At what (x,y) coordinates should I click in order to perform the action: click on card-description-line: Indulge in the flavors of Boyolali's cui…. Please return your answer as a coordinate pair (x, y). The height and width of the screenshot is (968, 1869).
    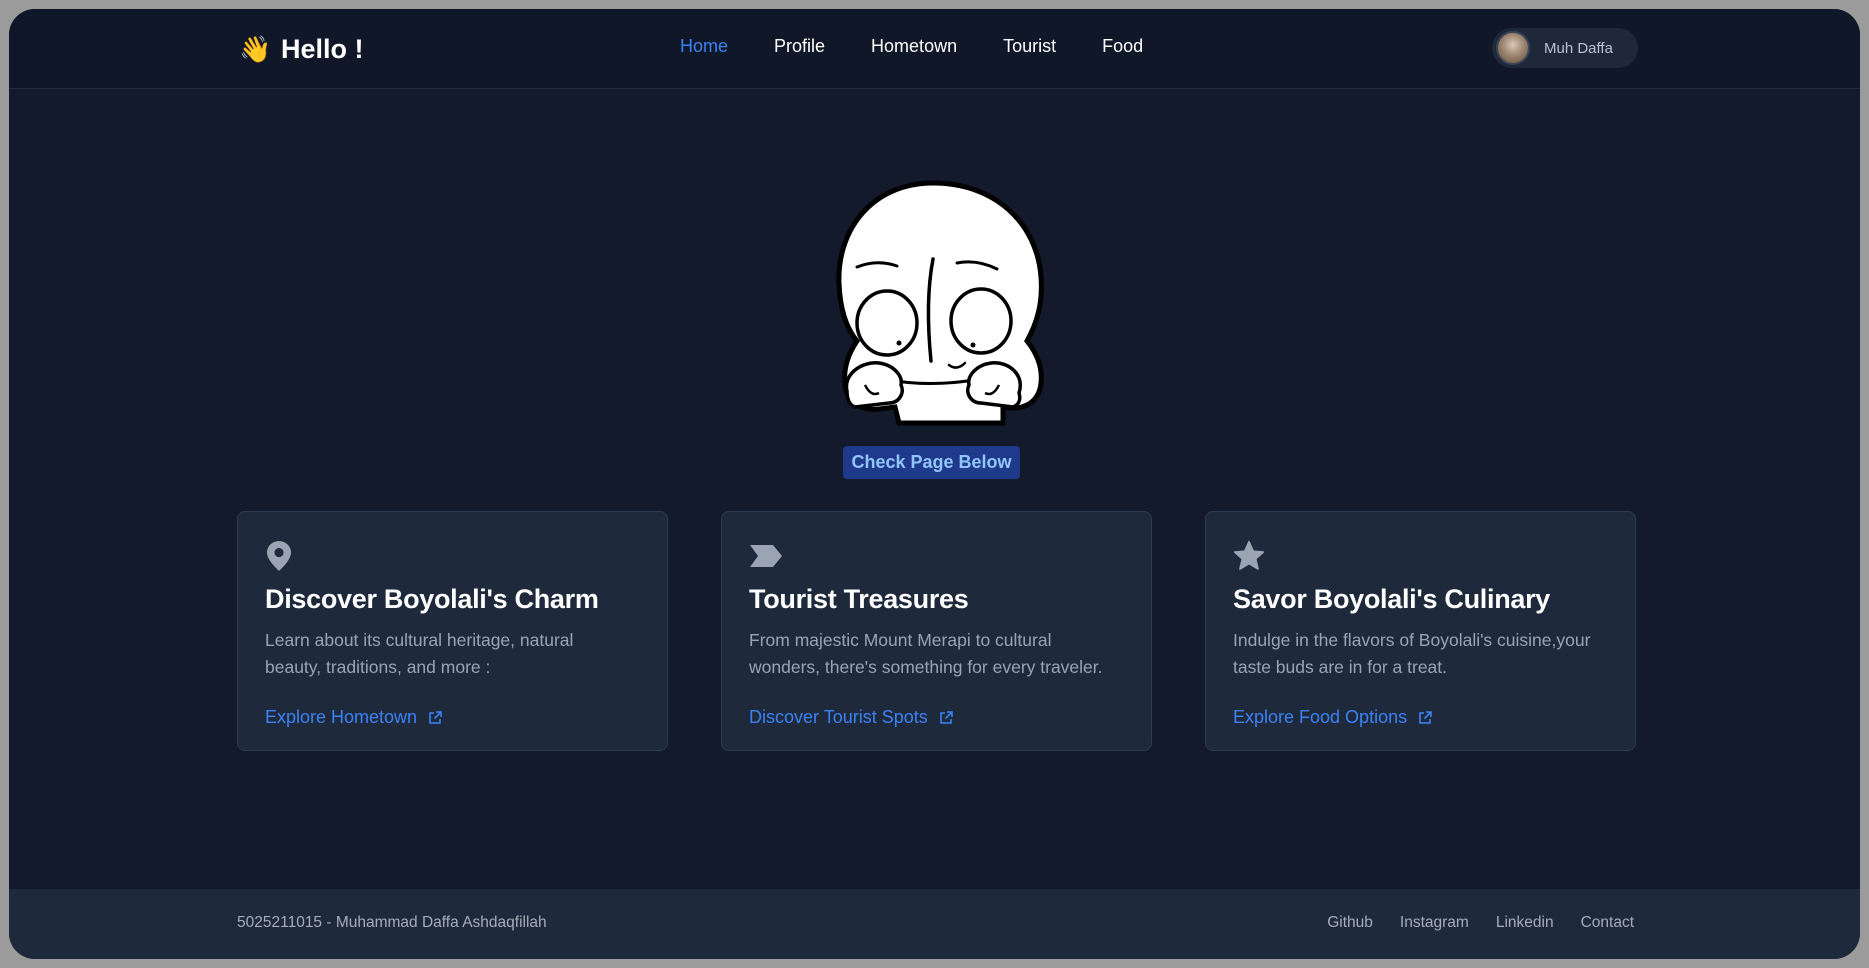
    Looking at the image, I should click on (1412, 640).